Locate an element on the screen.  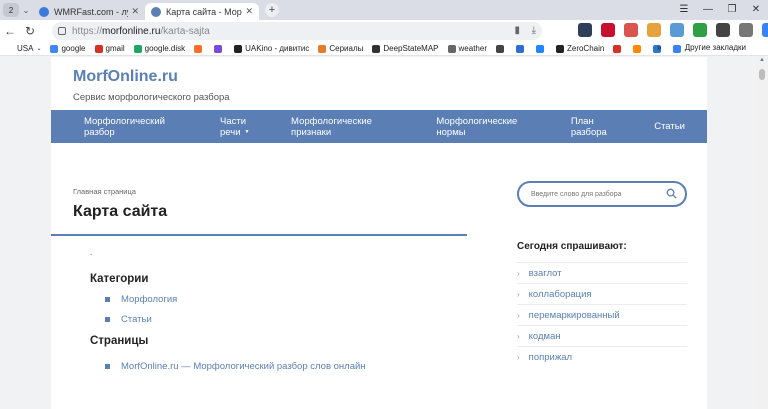
bookmark-item: UAKino - дивитис is located at coordinates (271, 48).